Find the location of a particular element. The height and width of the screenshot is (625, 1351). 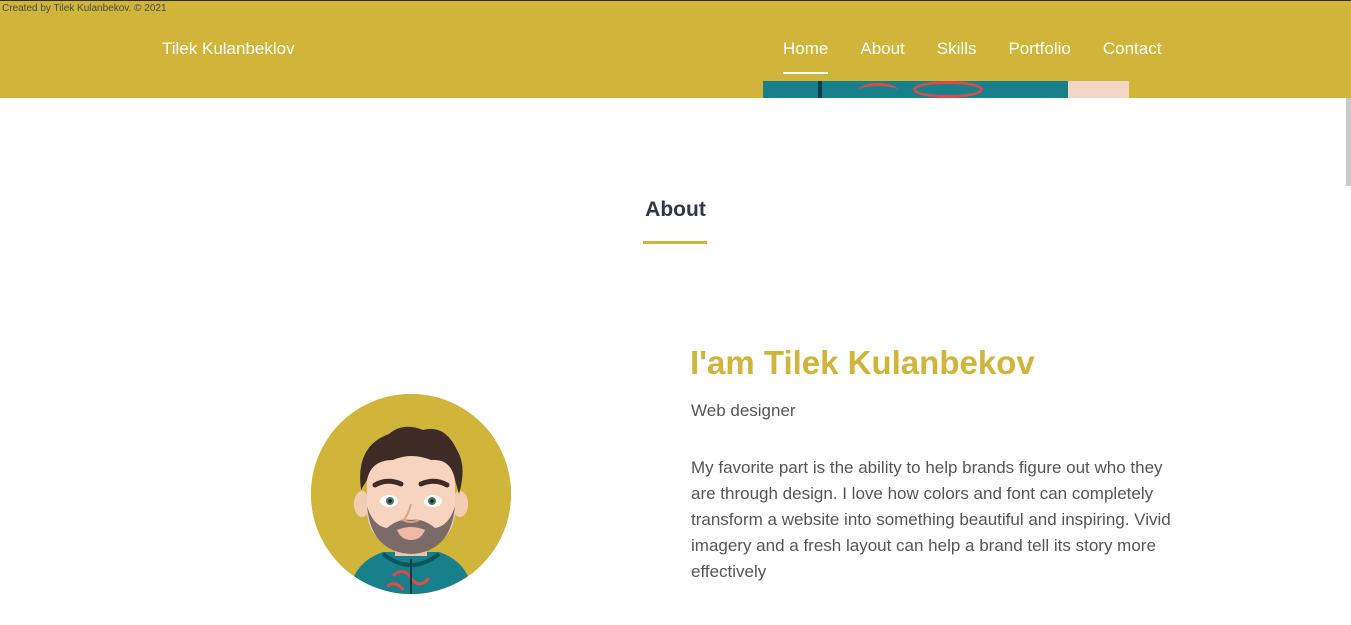

nav-portfolio-link: Portfolio is located at coordinates (1039, 49).